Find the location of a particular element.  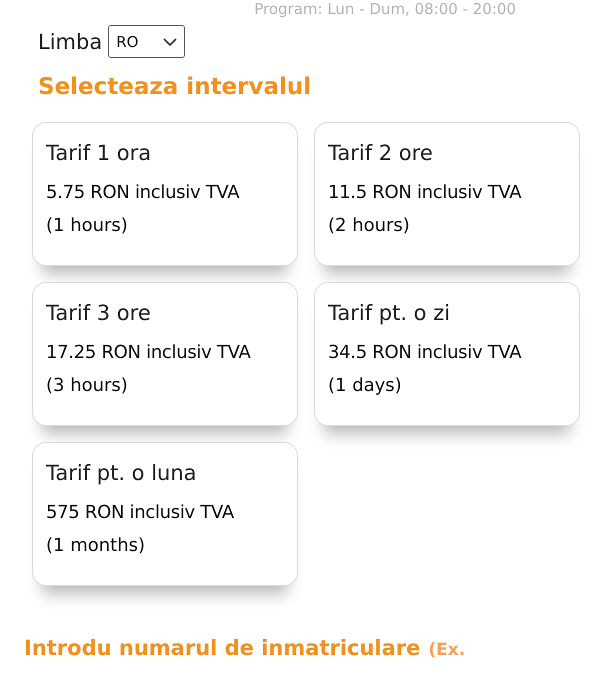

section-heading: Selecteaza intervalul is located at coordinates (175, 87).